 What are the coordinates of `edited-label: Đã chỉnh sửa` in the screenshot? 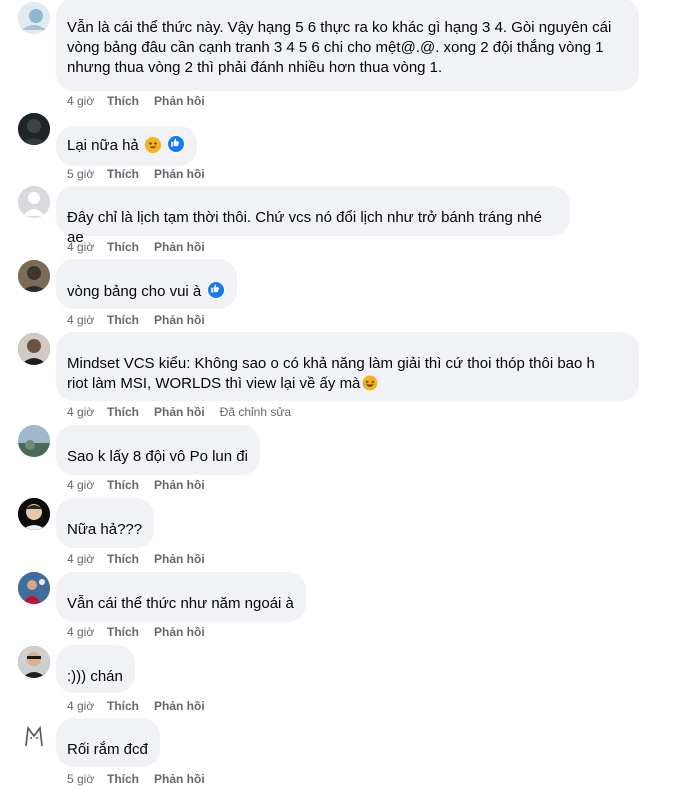 It's located at (255, 412).